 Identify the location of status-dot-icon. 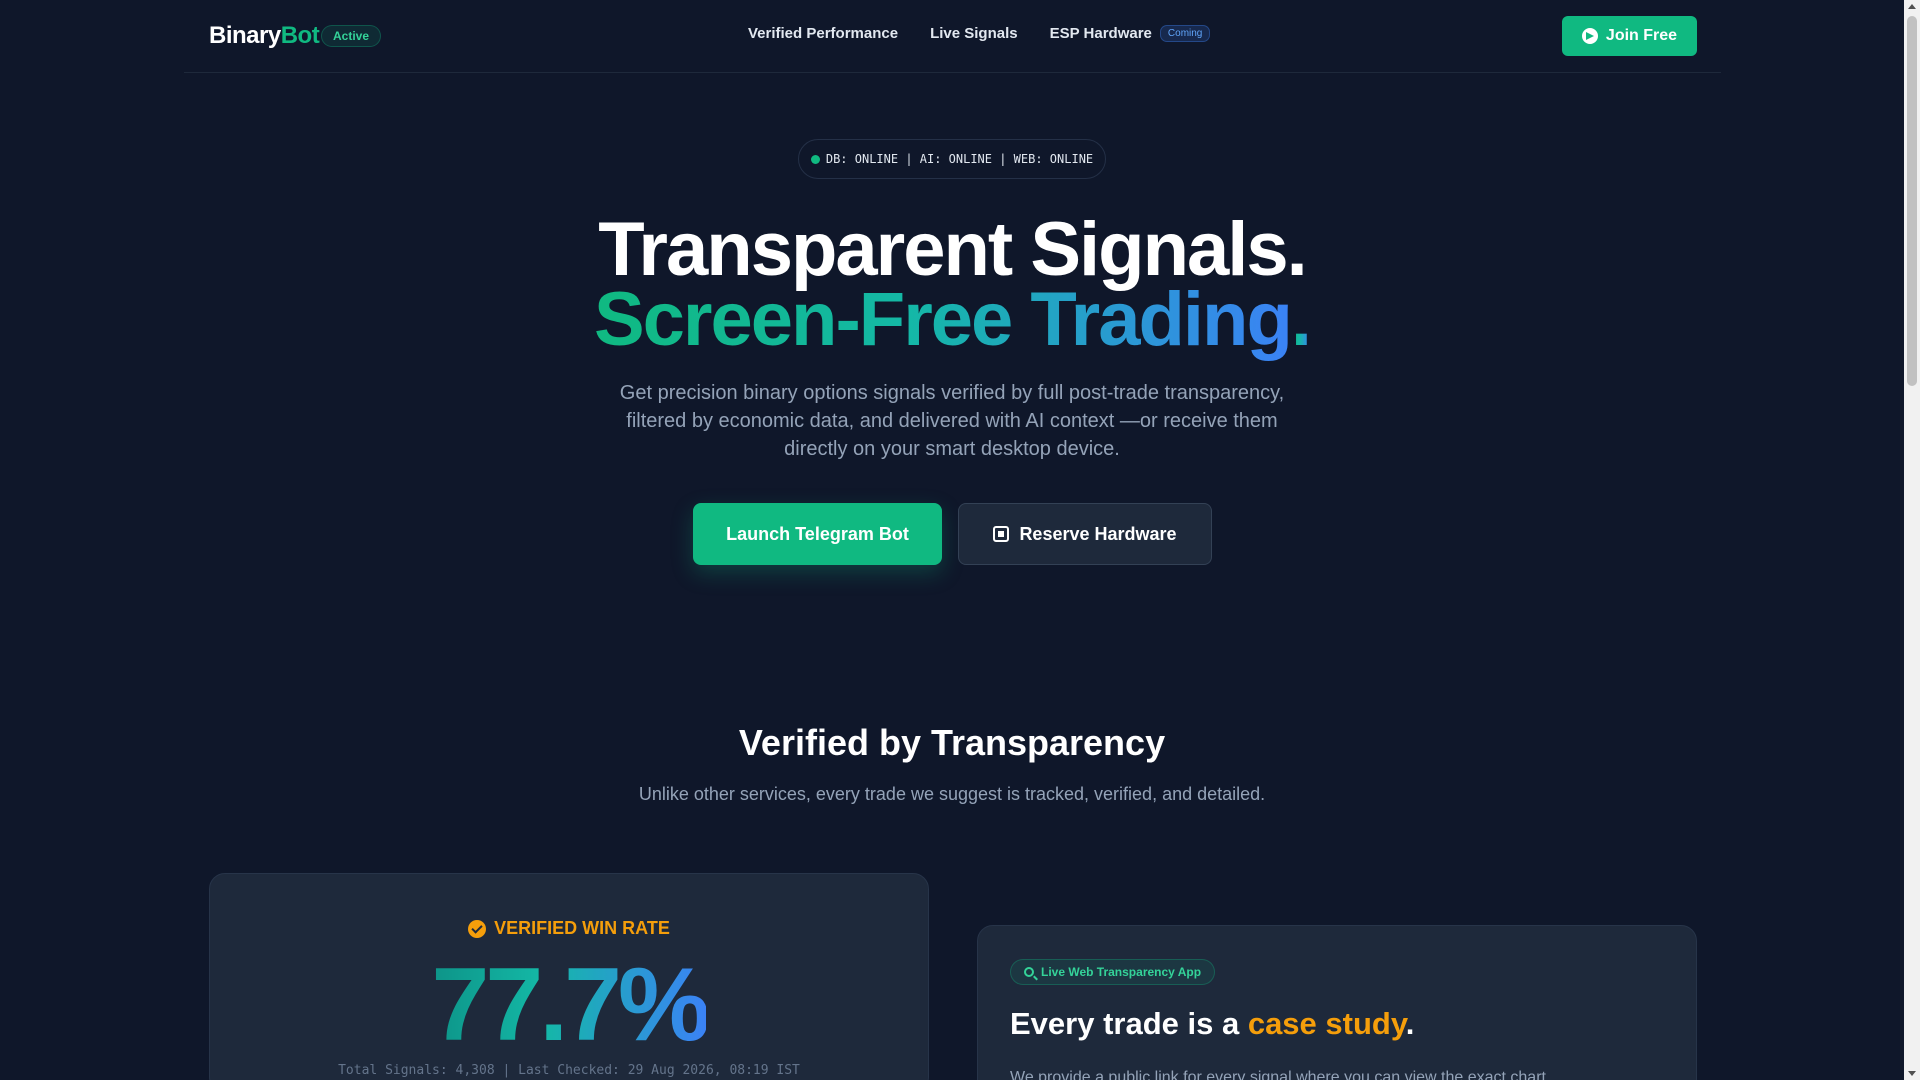
(815, 159).